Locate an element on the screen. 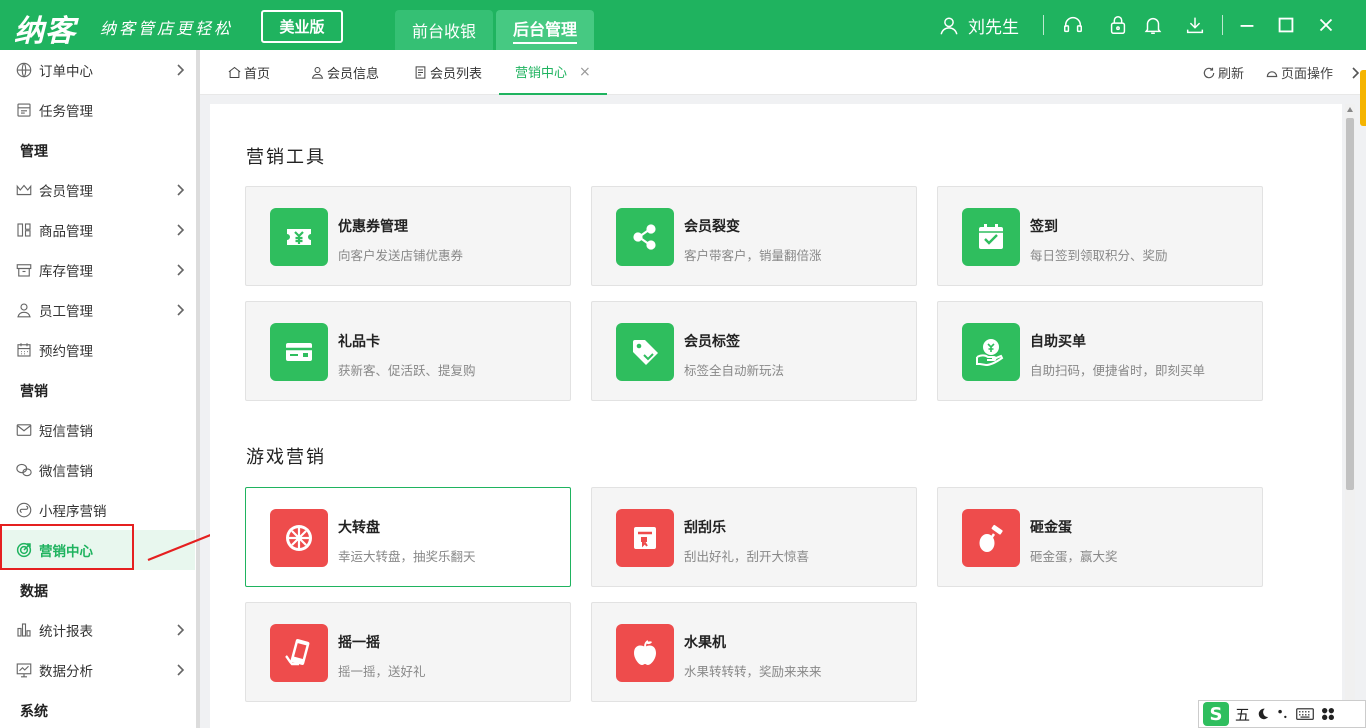  sidebar-item-data-analysis: 数据分析 is located at coordinates (97, 670).